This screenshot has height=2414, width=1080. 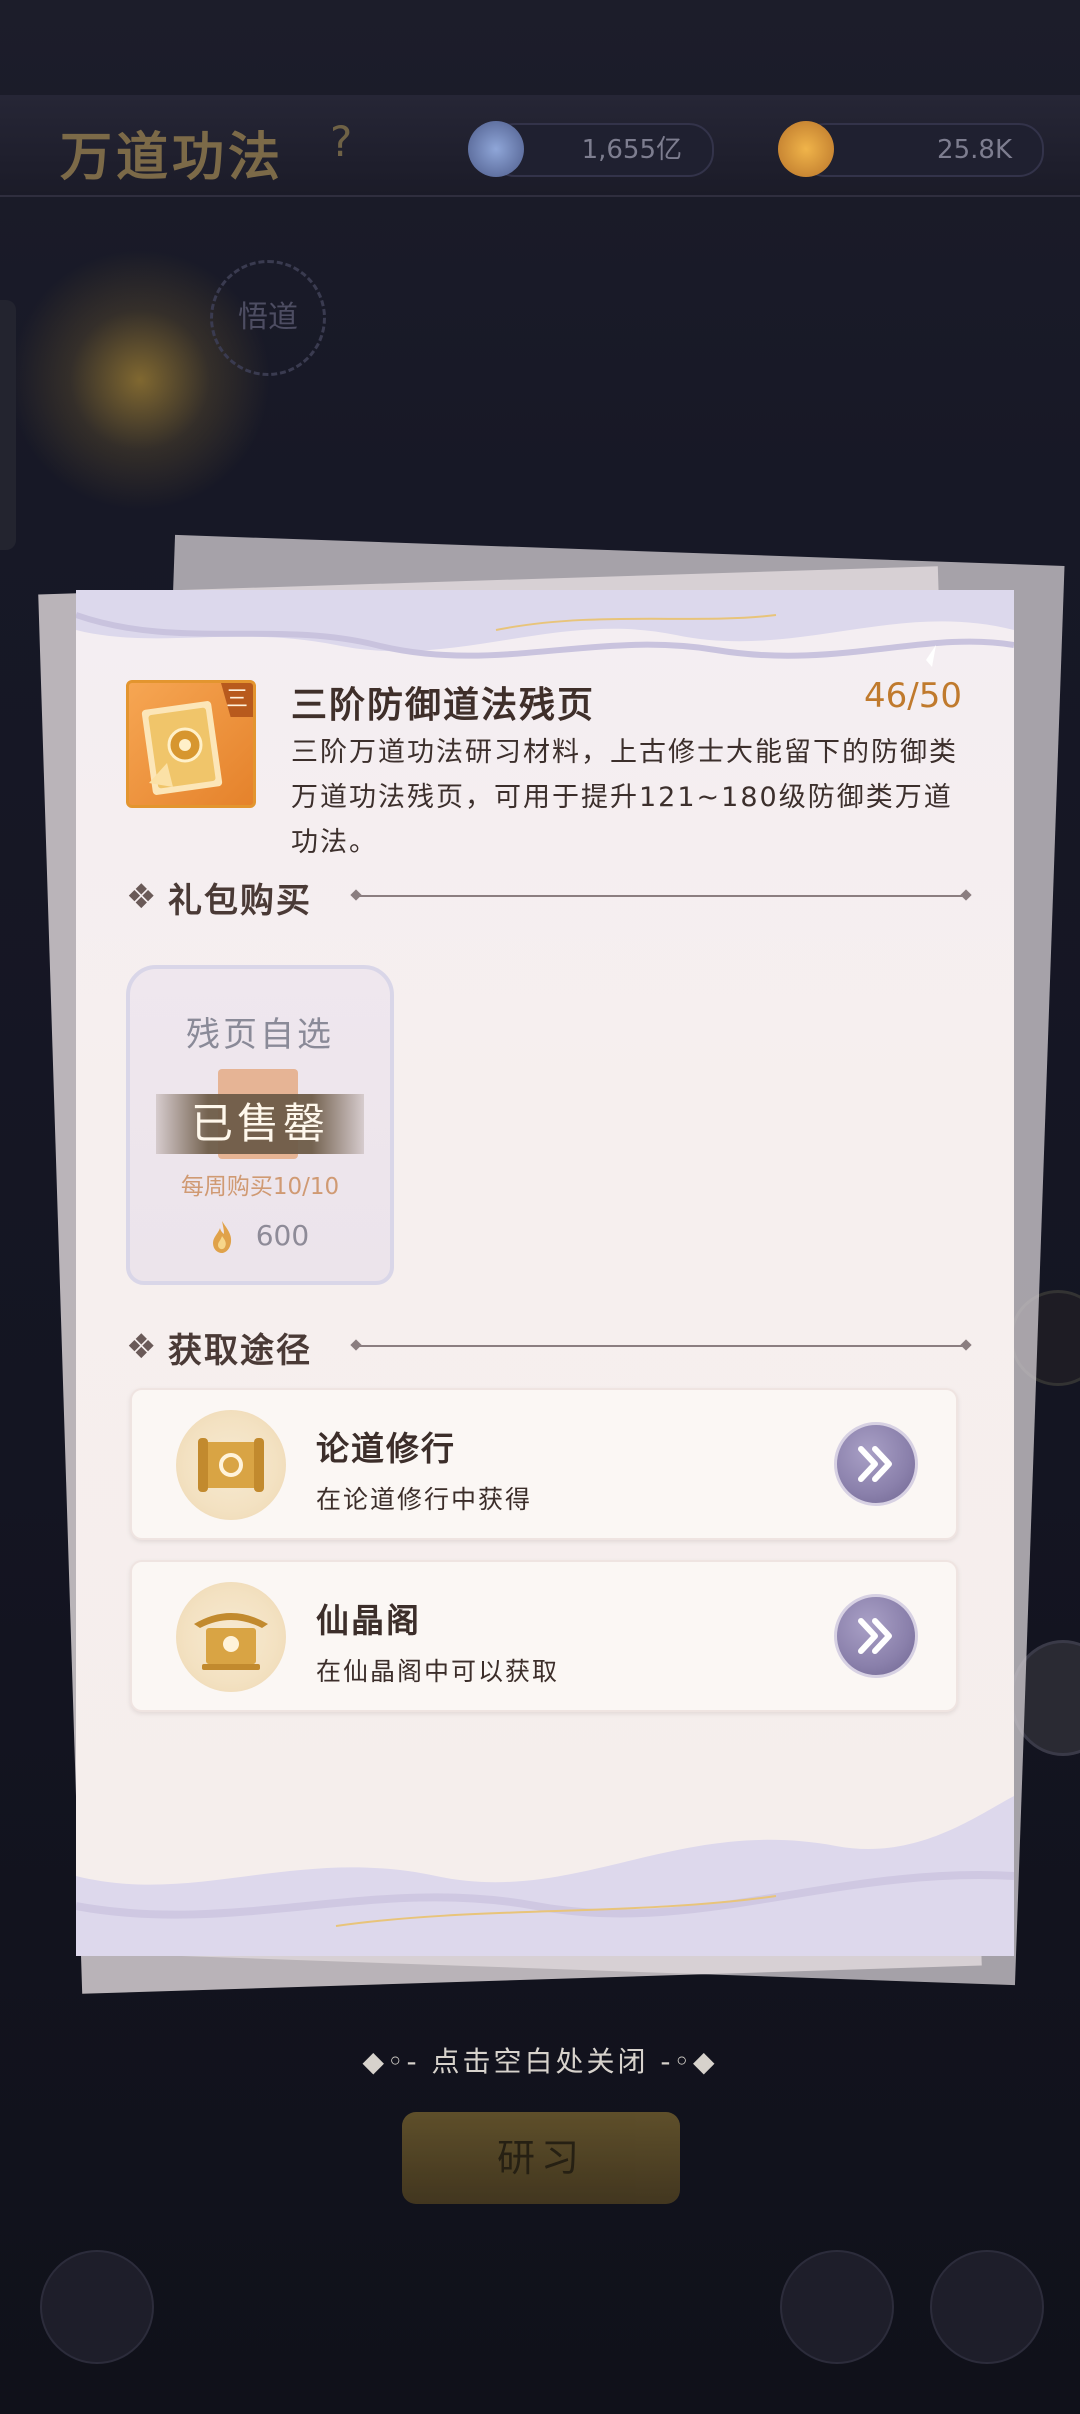 I want to click on source-description: 在论道修行中获得, so click(x=424, y=1499).